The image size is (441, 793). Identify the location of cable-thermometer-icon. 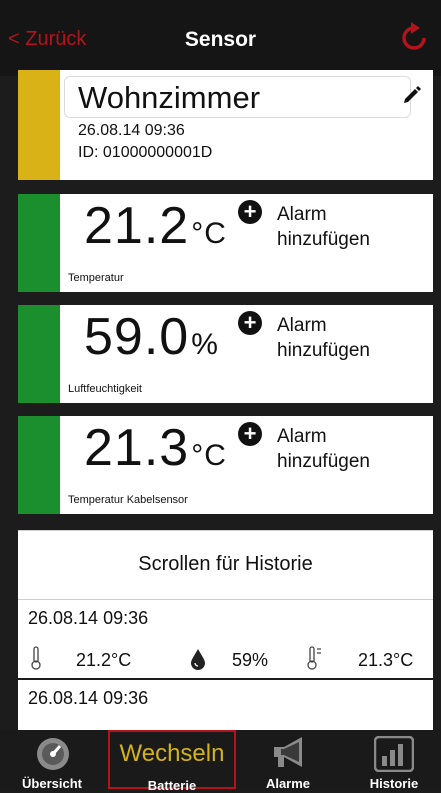
(315, 660).